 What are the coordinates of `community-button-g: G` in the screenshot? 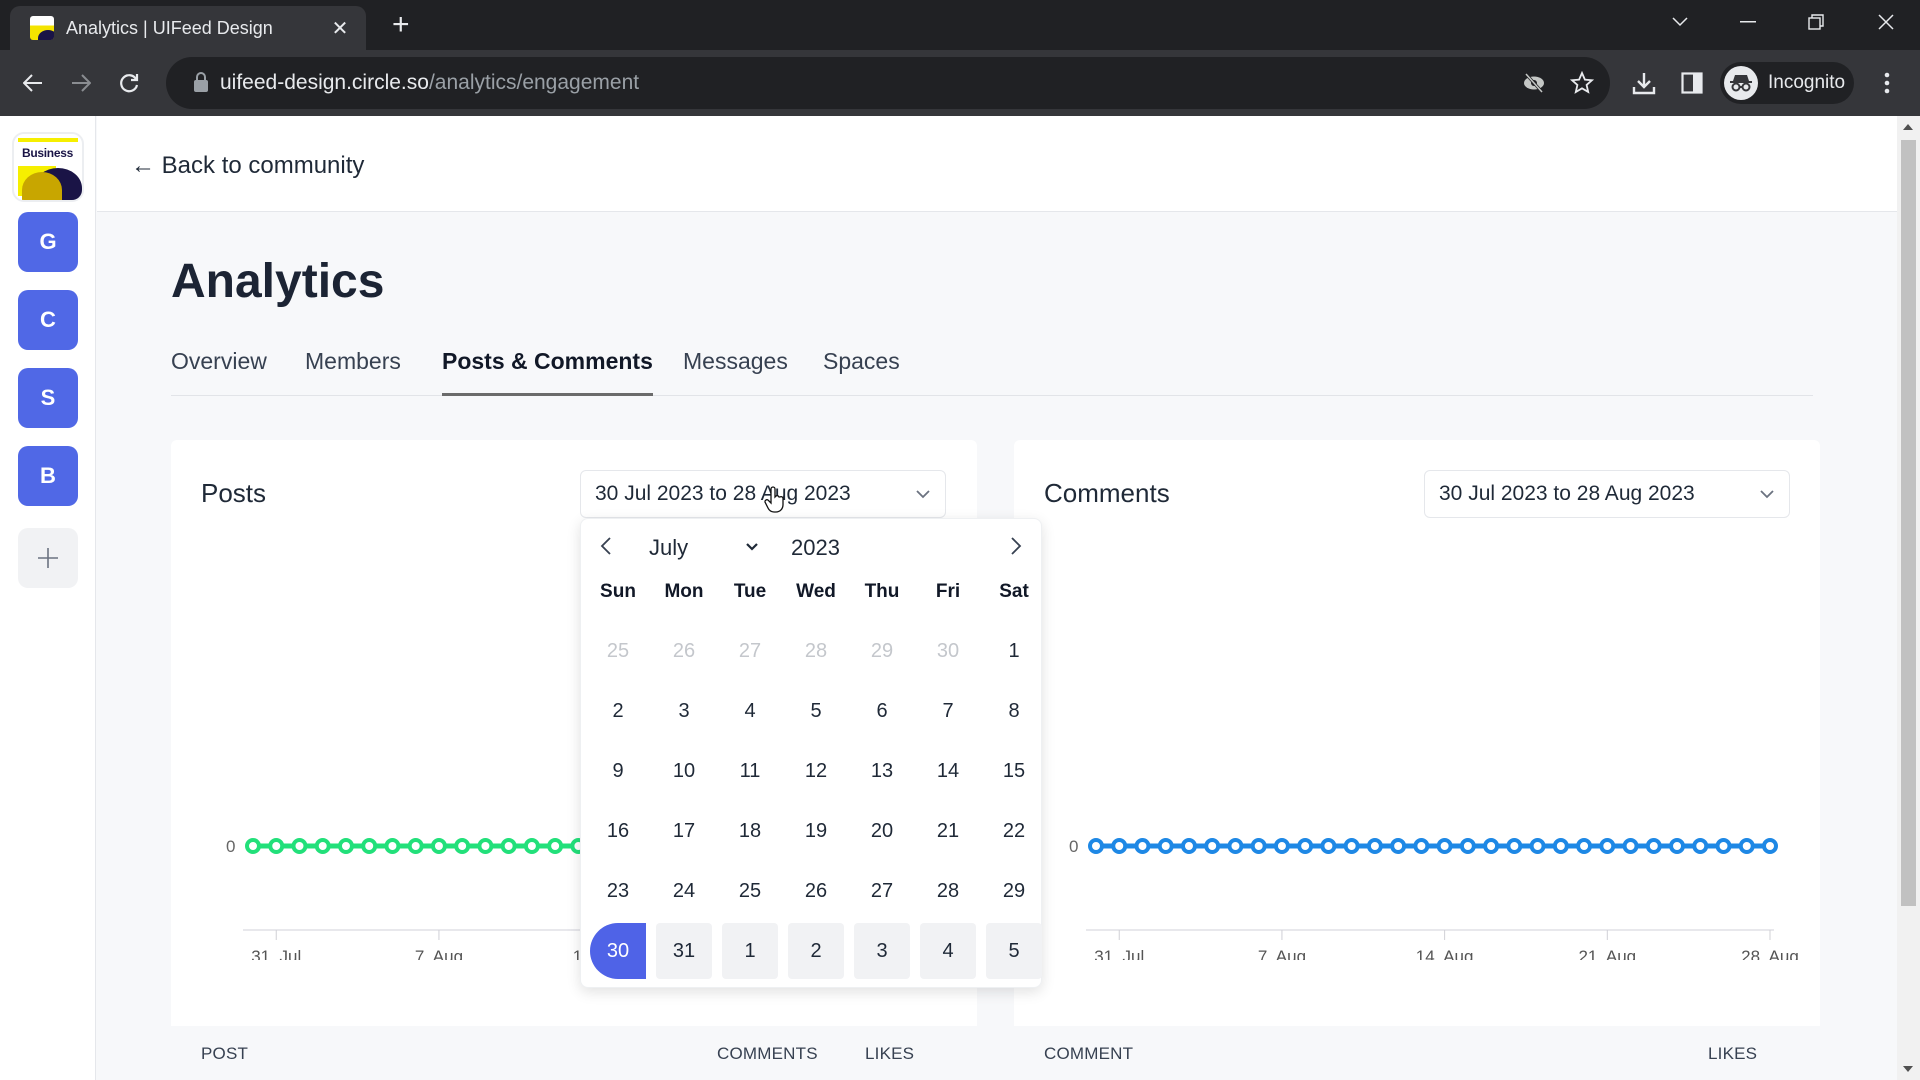 It's located at (48, 242).